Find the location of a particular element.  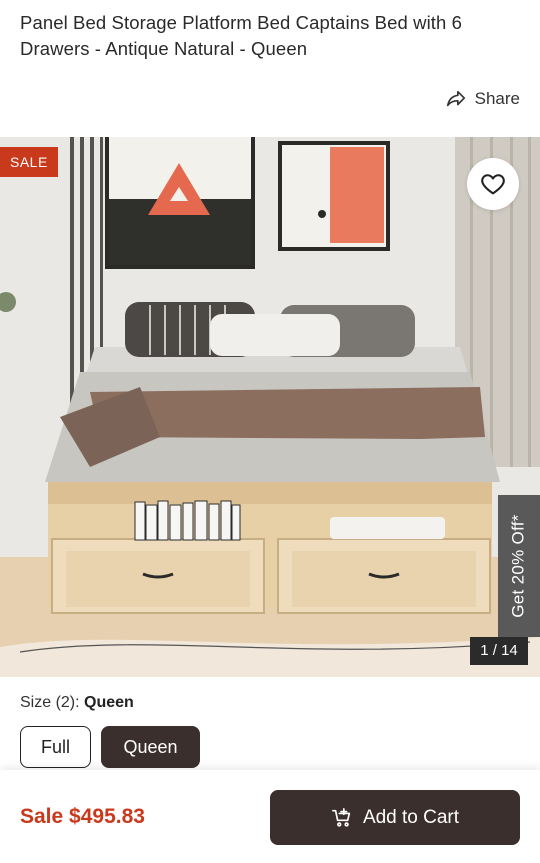

sale-badge: SALE is located at coordinates (29, 162).